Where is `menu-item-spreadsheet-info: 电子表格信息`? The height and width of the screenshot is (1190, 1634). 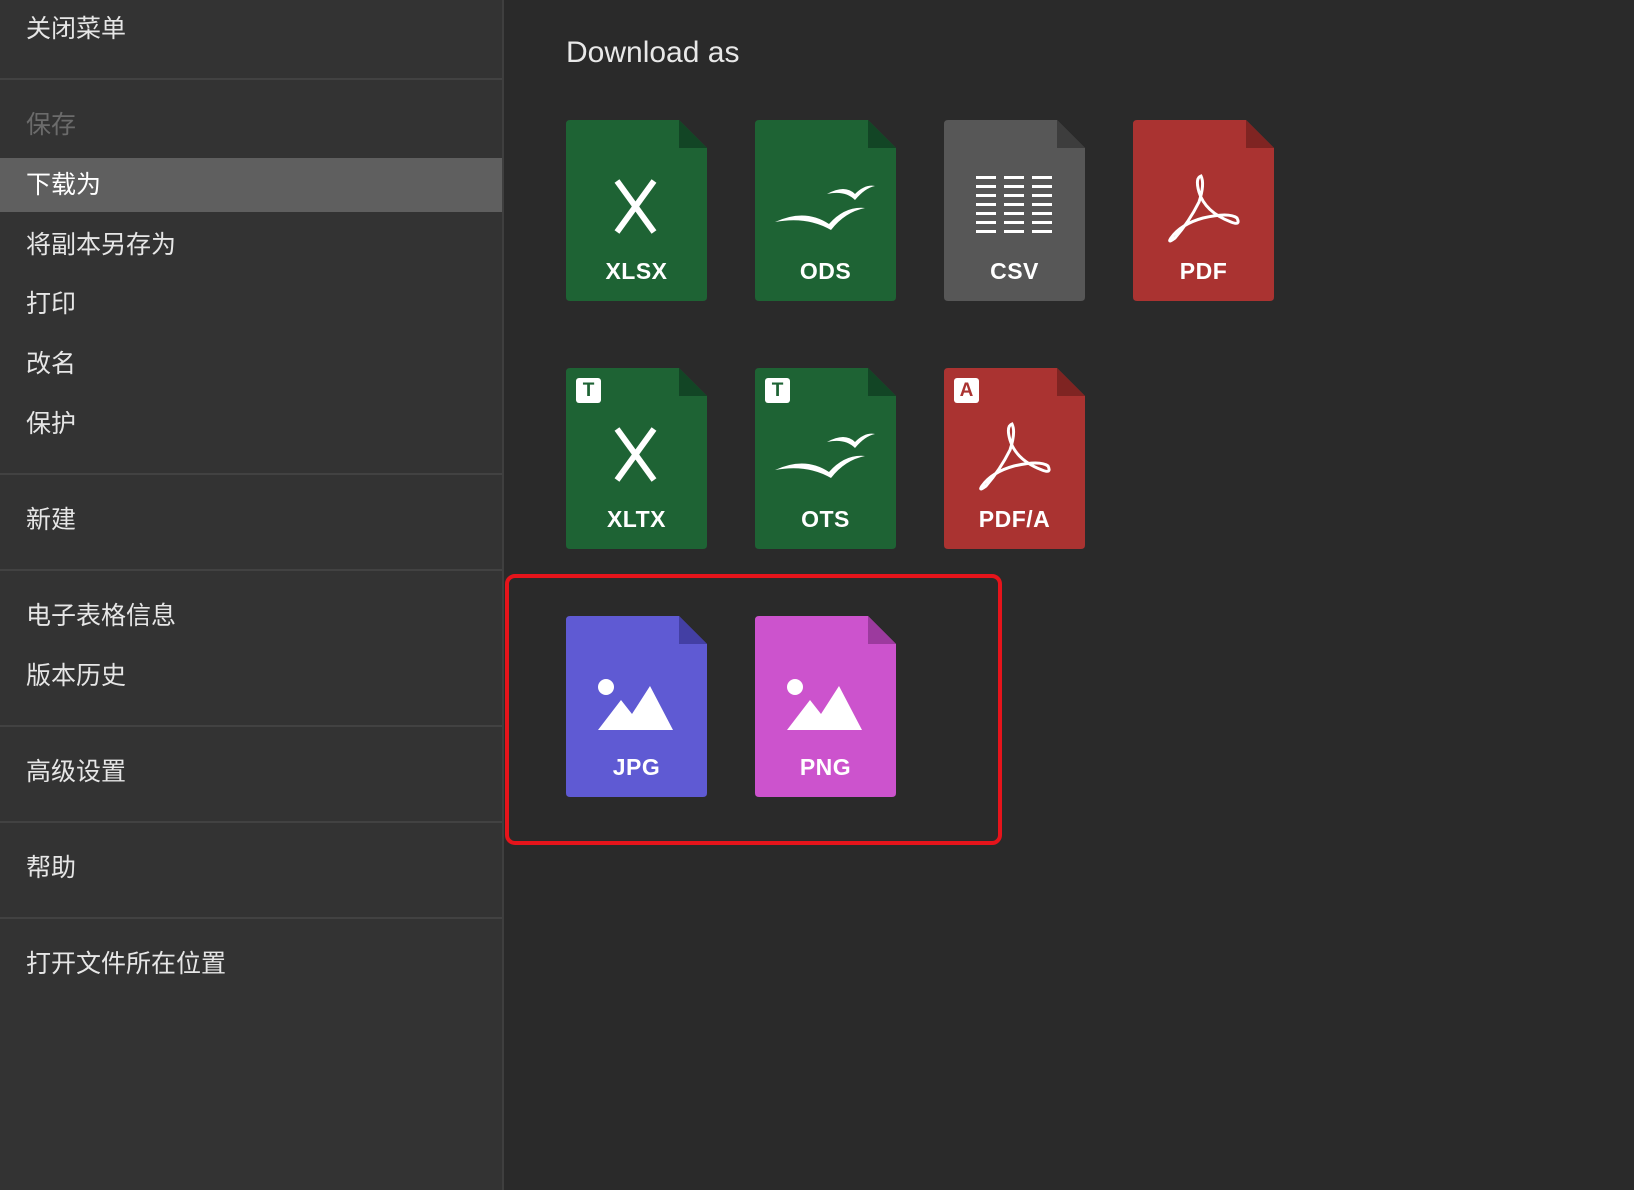
menu-item-spreadsheet-info: 电子表格信息 is located at coordinates (251, 616).